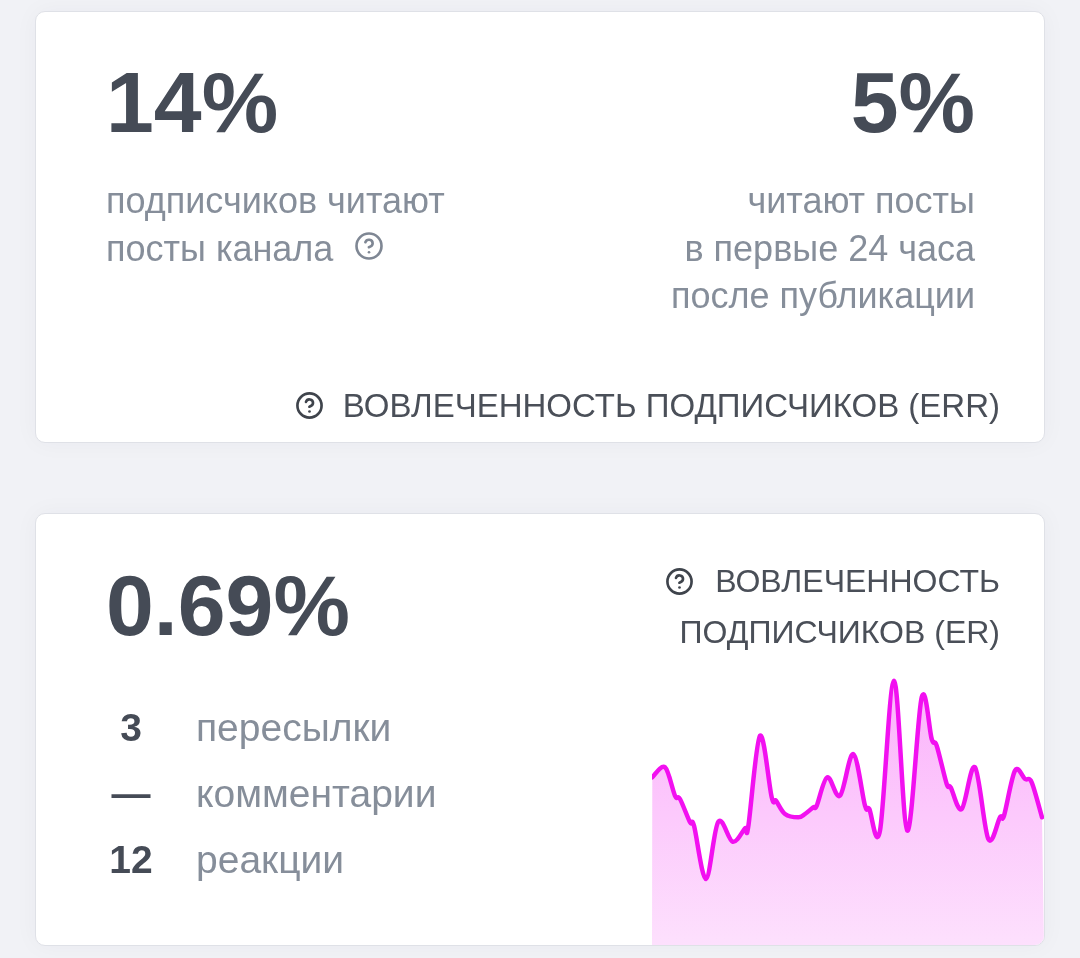 This screenshot has height=958, width=1080. What do you see at coordinates (671, 405) in the screenshot?
I see `metric-title: ВОВЛЕЧЕННОСТЬ ПОДПИСЧИКОВ (ERR)` at bounding box center [671, 405].